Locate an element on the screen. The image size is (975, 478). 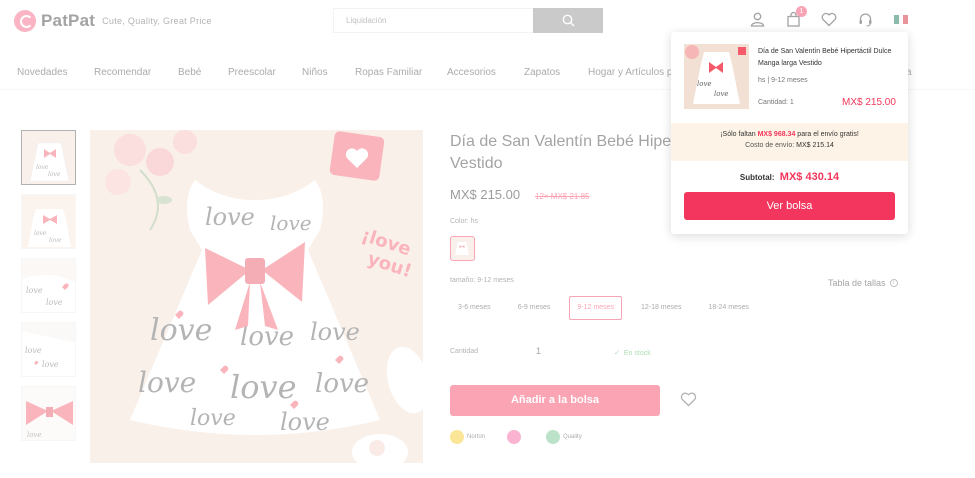
search-button is located at coordinates (568, 20).